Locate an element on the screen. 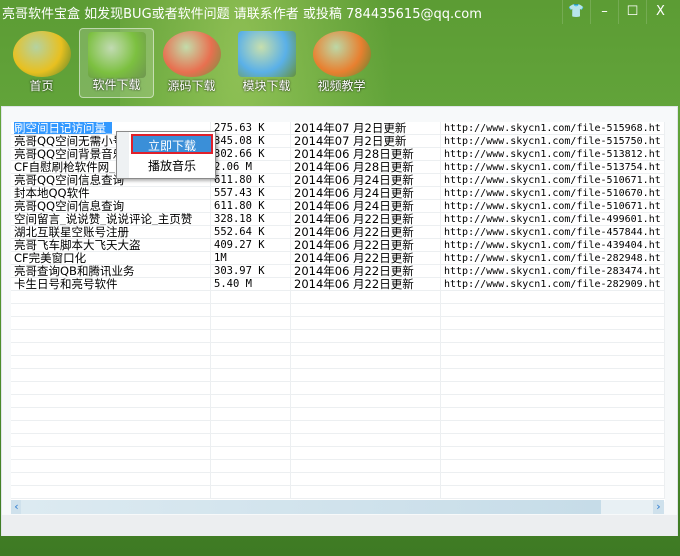 This screenshot has height=556, width=680. horizontal-scrollbar: ‹ › is located at coordinates (337, 507).